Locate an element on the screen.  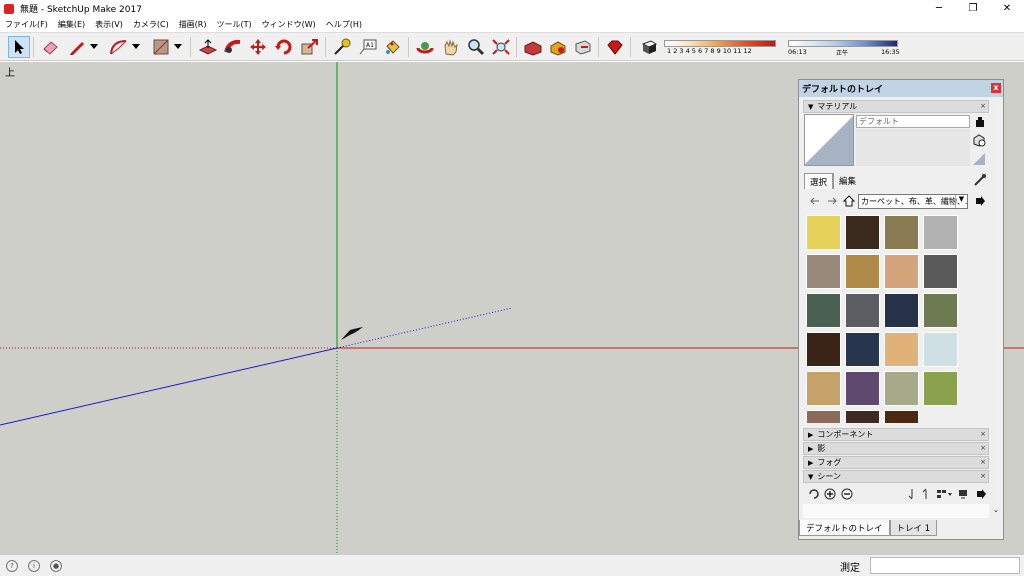
menu-view: 表示(V) is located at coordinates (109, 24).